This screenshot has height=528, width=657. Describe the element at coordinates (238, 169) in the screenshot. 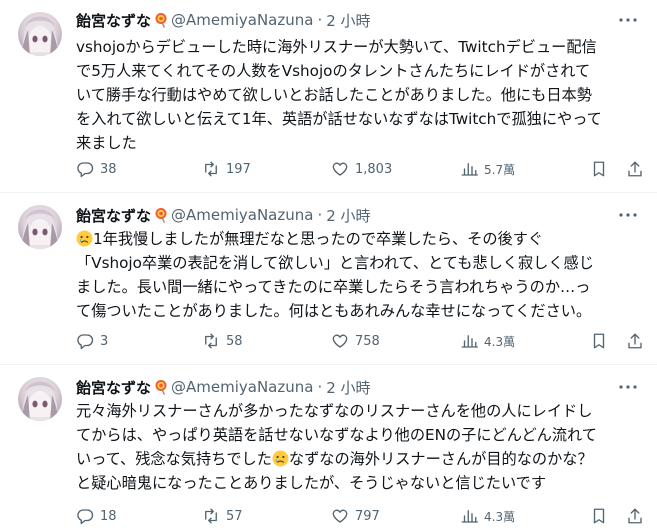

I see `retweet-count: 197` at that location.